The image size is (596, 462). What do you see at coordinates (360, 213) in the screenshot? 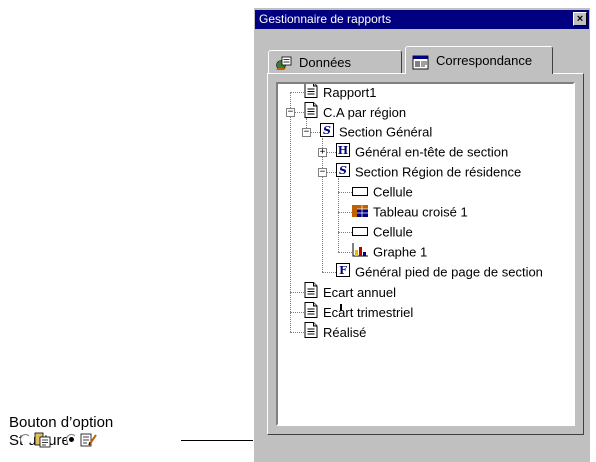
I see `crosstab-icon` at bounding box center [360, 213].